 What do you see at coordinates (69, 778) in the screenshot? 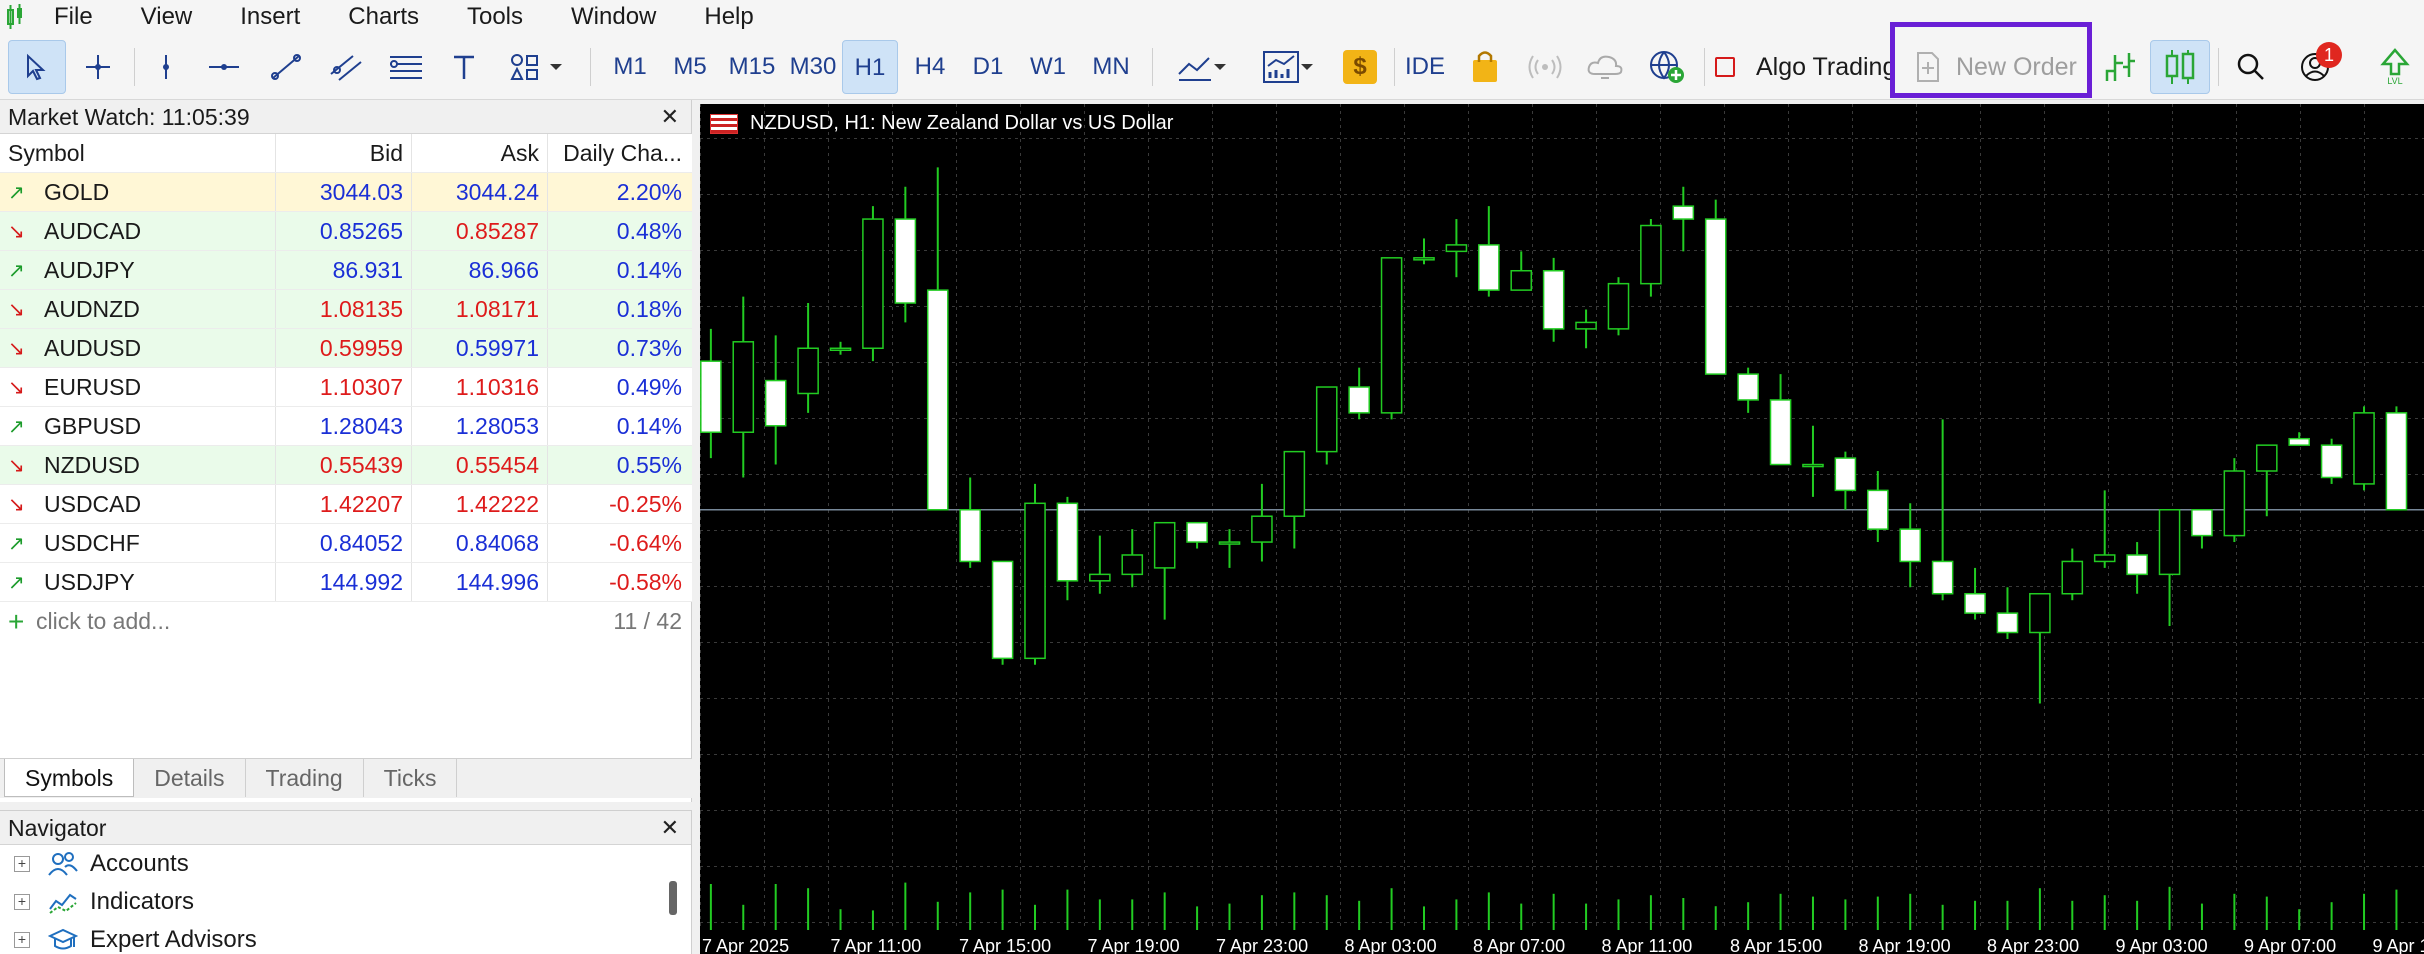
I see `tab-symbols: Symbols` at bounding box center [69, 778].